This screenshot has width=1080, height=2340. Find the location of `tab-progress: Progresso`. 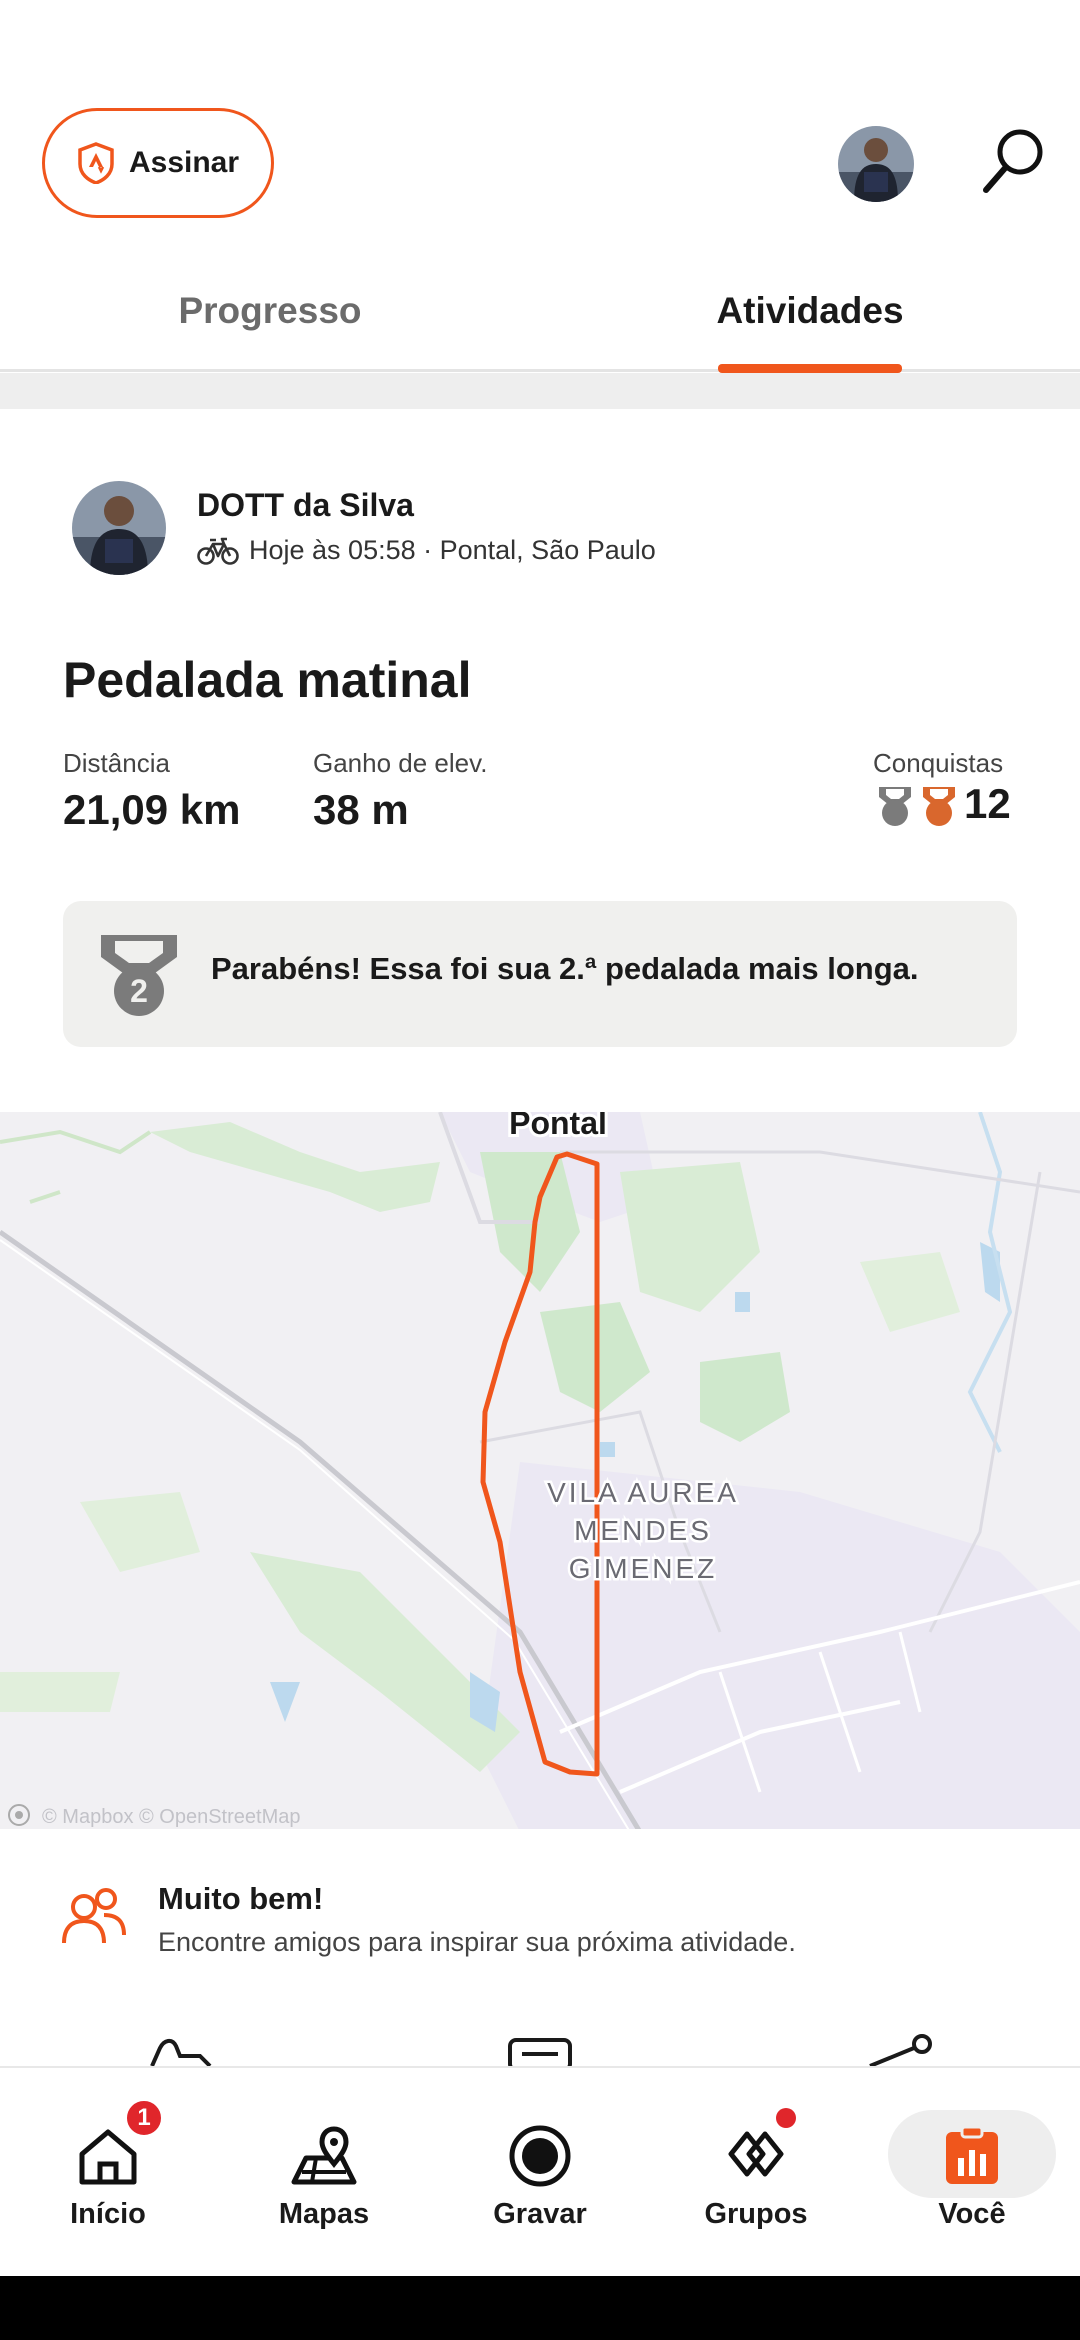

tab-progress: Progresso is located at coordinates (270, 311).